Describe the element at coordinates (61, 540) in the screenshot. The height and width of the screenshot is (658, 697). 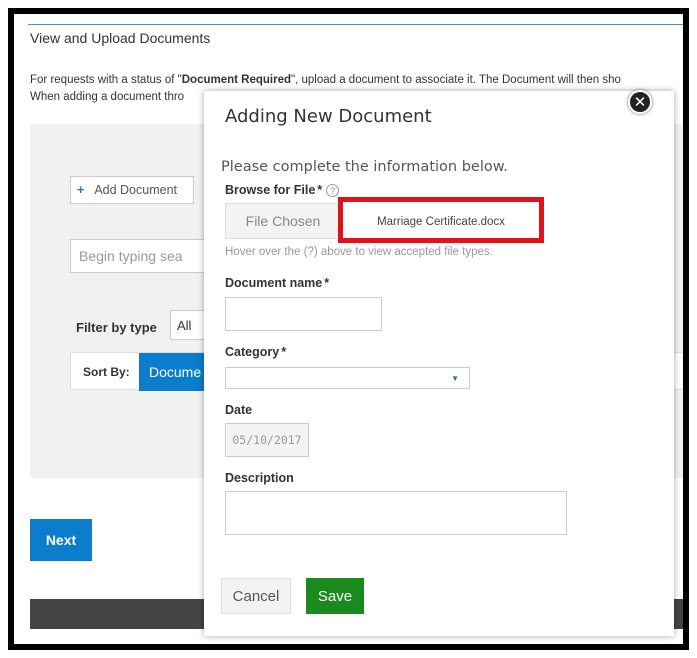
I see `next-button: Next` at that location.